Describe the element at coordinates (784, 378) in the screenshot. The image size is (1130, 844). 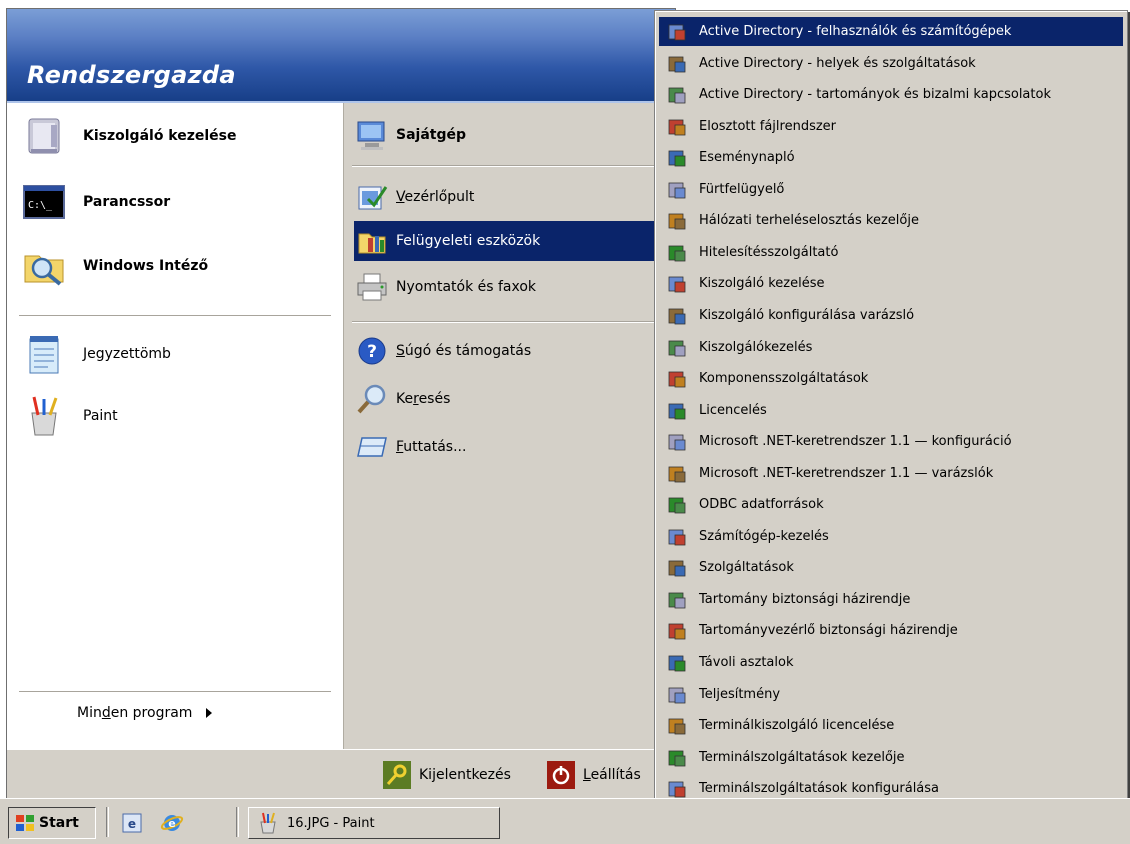
I see `submenu-item-label: Komponensszolgáltatások` at that location.